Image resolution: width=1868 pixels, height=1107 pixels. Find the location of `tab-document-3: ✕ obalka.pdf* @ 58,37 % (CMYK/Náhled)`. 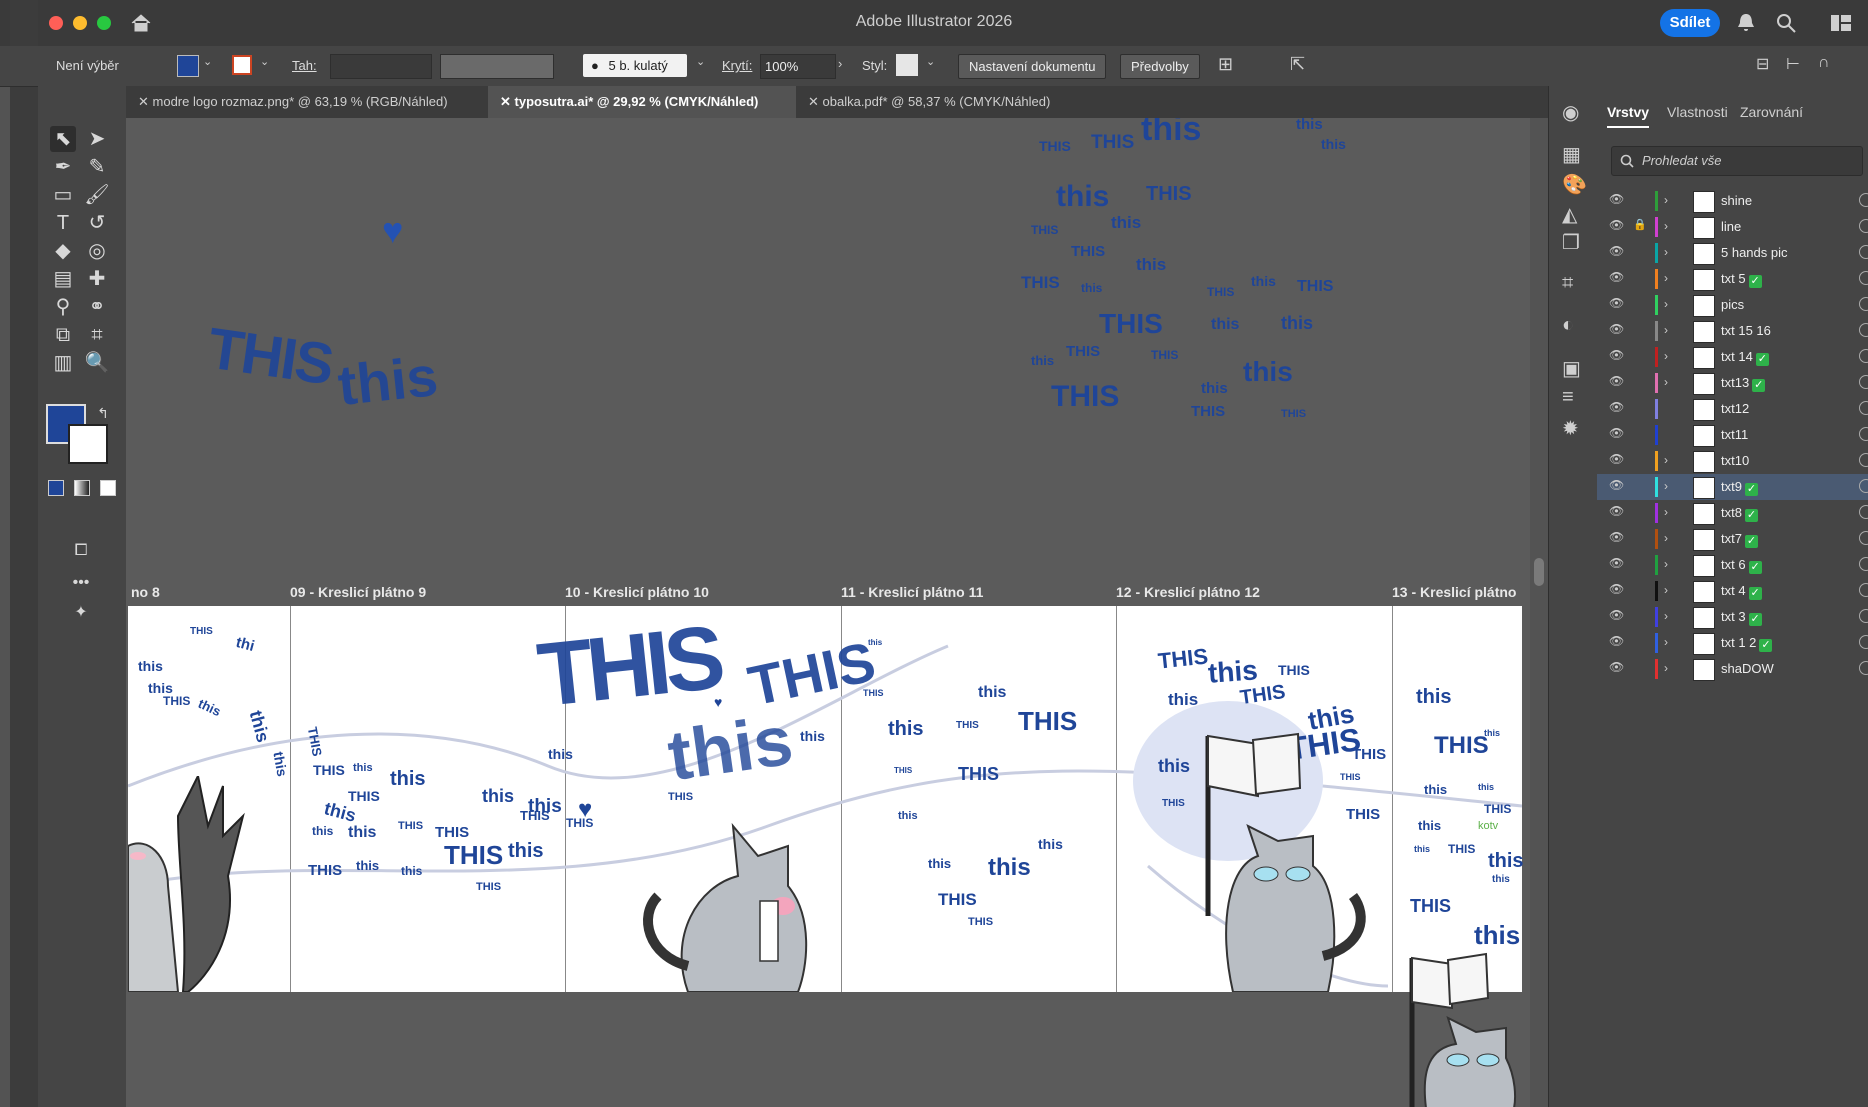

tab-document-3: ✕ obalka.pdf* @ 58,37 % (CMYK/Náhled) is located at coordinates (947, 102).